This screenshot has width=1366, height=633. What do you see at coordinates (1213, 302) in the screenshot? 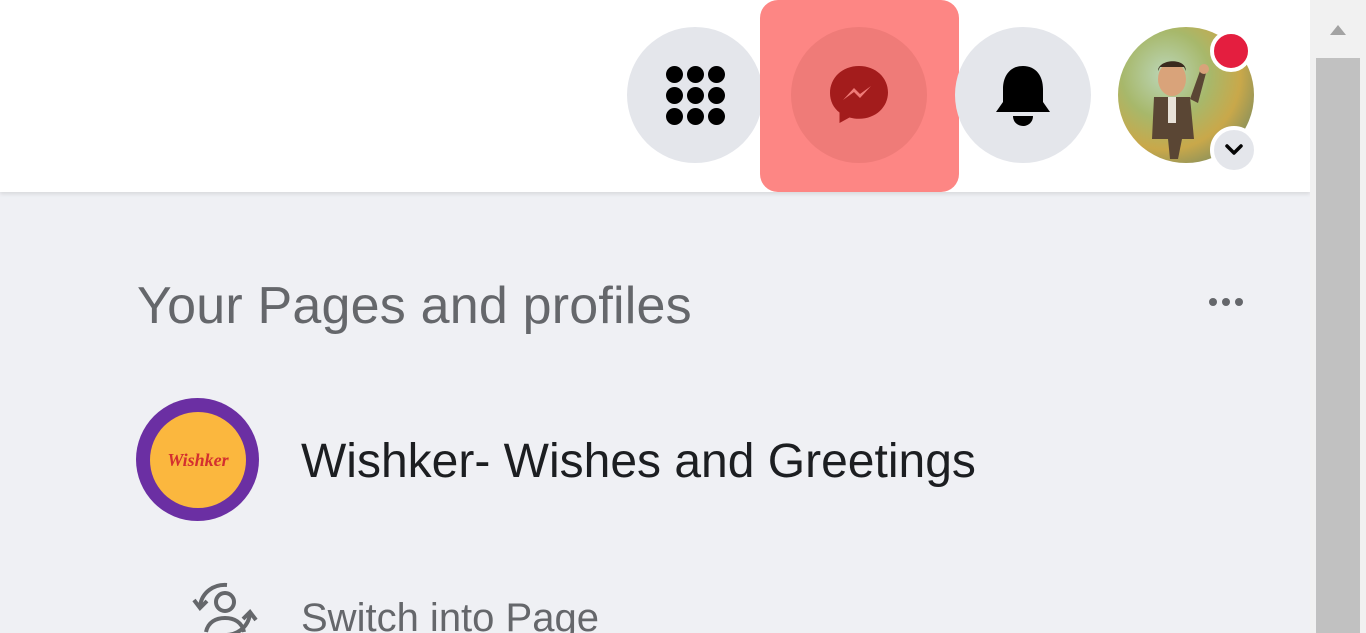
I see `more-dots-icon` at bounding box center [1213, 302].